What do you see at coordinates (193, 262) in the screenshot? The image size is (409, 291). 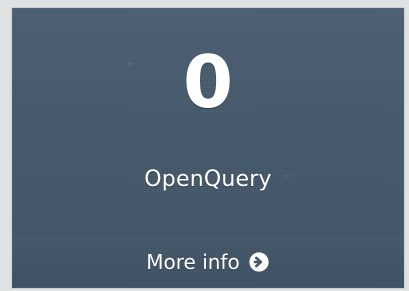 I see `more-info-label: More info` at bounding box center [193, 262].